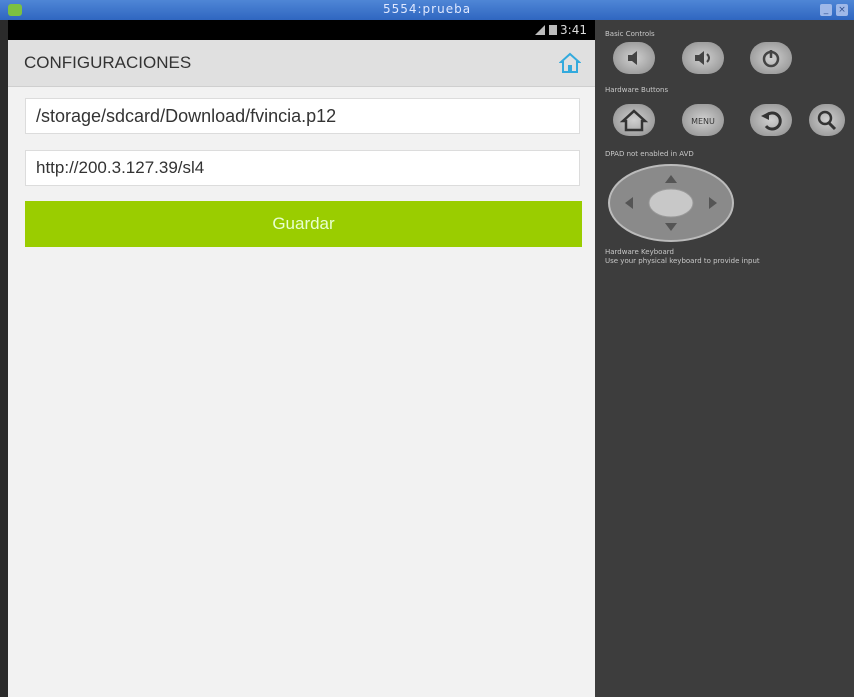 The width and height of the screenshot is (854, 697). What do you see at coordinates (302, 168) in the screenshot?
I see `server-url-field: http://200.3.127.39/sl4` at bounding box center [302, 168].